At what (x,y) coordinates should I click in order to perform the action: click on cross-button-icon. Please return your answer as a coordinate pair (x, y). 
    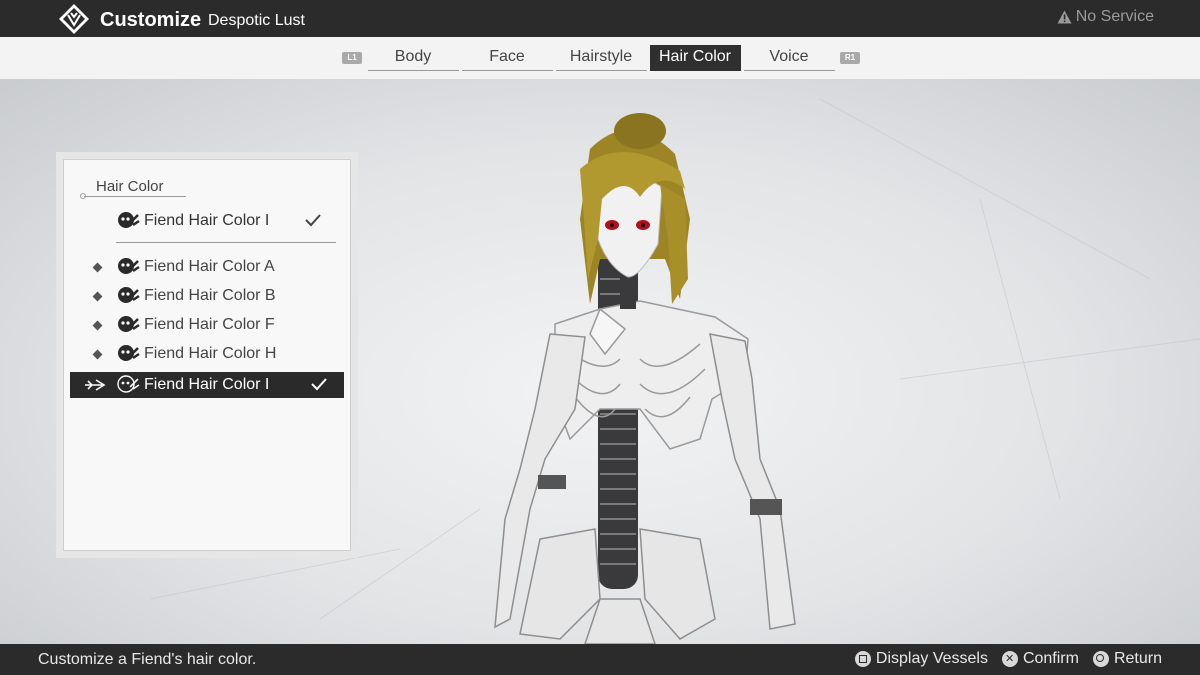
    Looking at the image, I should click on (1009, 659).